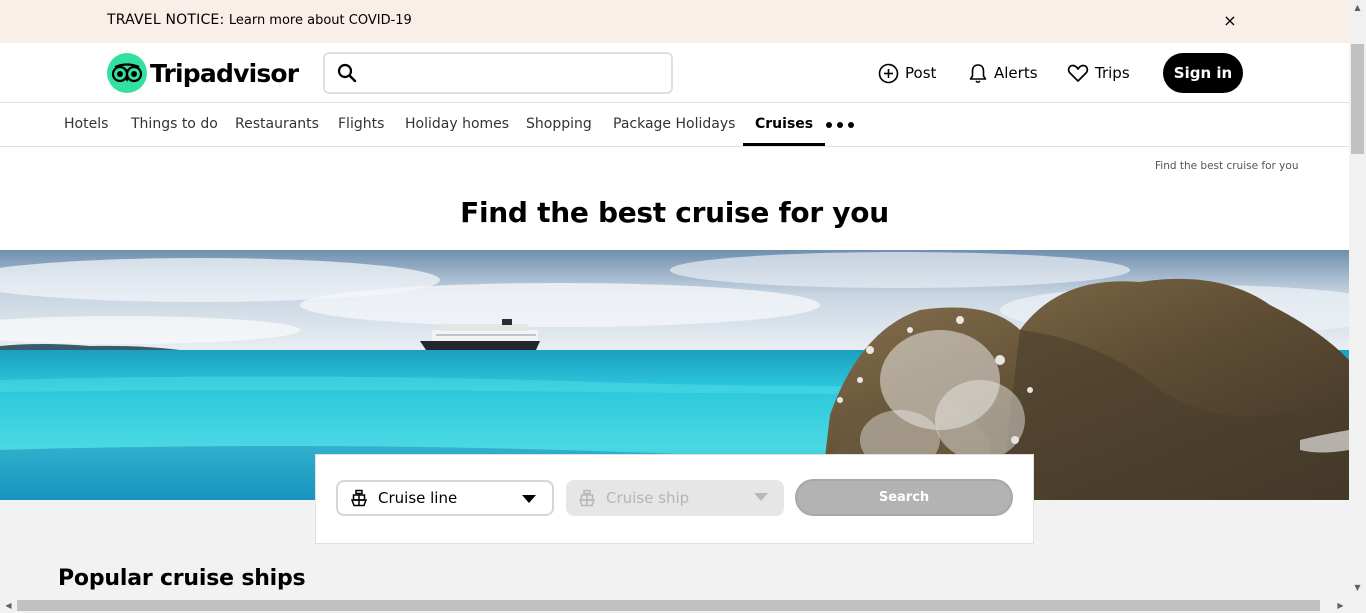 Image resolution: width=1366 pixels, height=613 pixels. I want to click on tab-shopping: Shopping, so click(559, 125).